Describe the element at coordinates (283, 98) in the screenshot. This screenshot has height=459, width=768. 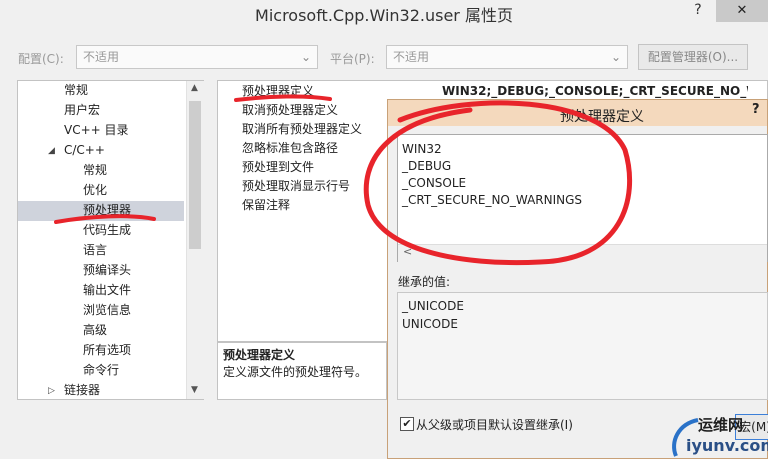
I see `underline-preprocessor-def` at that location.